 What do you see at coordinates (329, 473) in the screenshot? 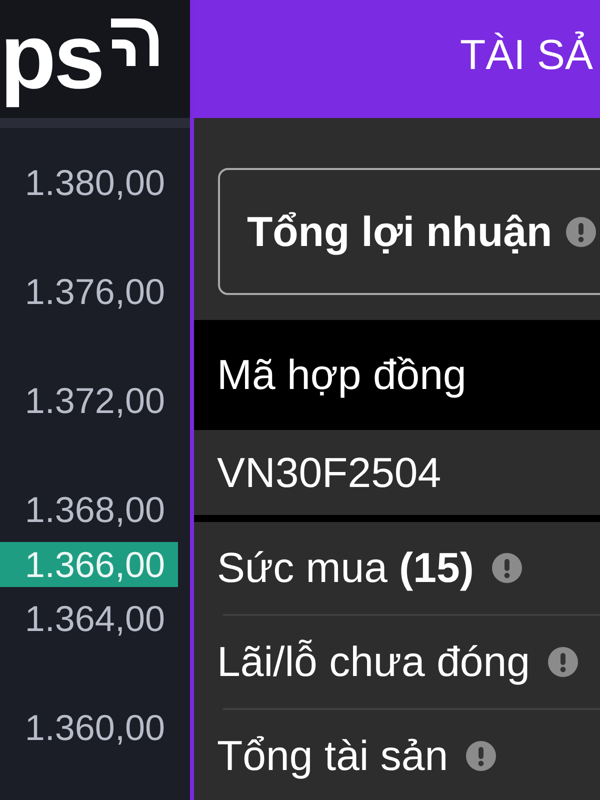
I see `table-cell: VN30F2504` at bounding box center [329, 473].